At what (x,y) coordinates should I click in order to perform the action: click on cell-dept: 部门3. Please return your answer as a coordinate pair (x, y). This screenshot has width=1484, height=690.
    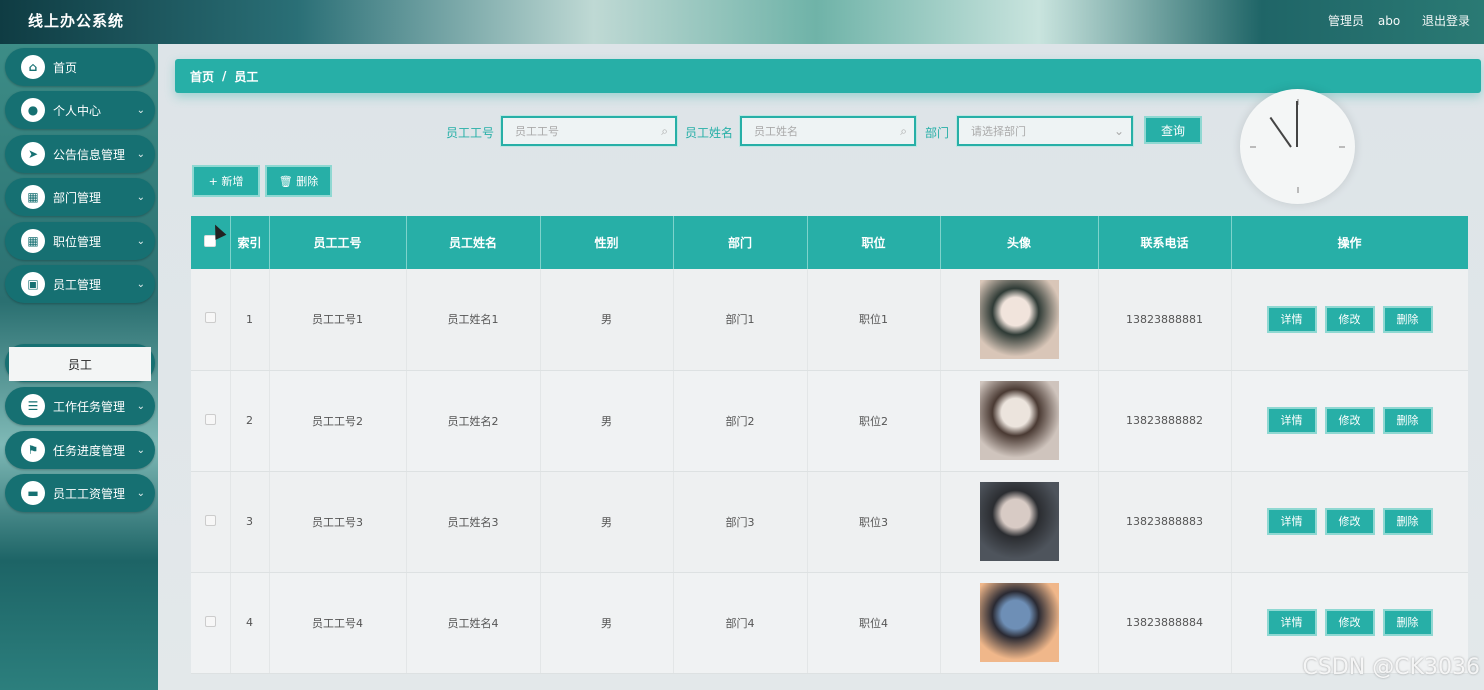
    Looking at the image, I should click on (740, 522).